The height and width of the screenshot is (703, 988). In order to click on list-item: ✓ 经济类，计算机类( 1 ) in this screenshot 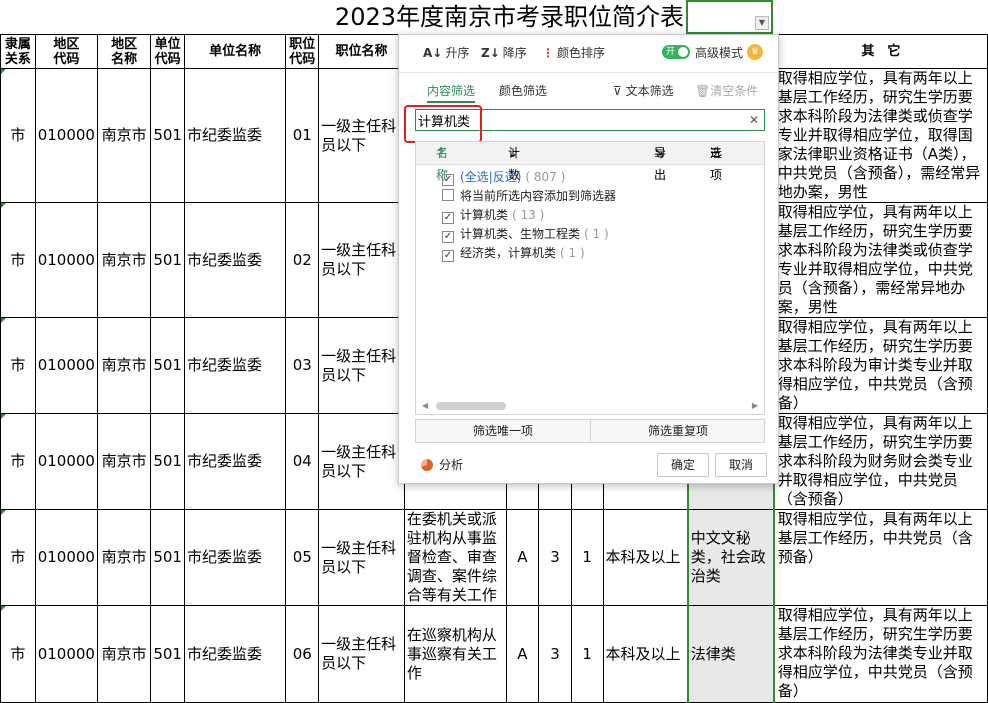, I will do `click(513, 253)`.